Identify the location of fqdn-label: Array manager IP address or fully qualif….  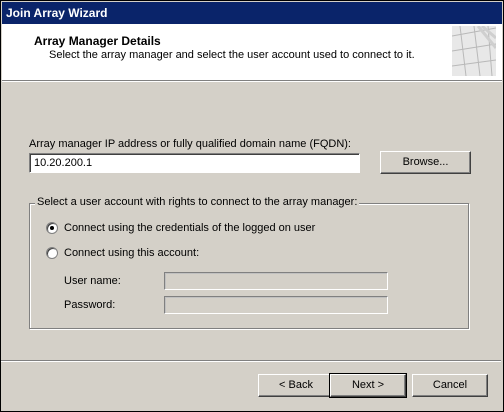
(190, 144).